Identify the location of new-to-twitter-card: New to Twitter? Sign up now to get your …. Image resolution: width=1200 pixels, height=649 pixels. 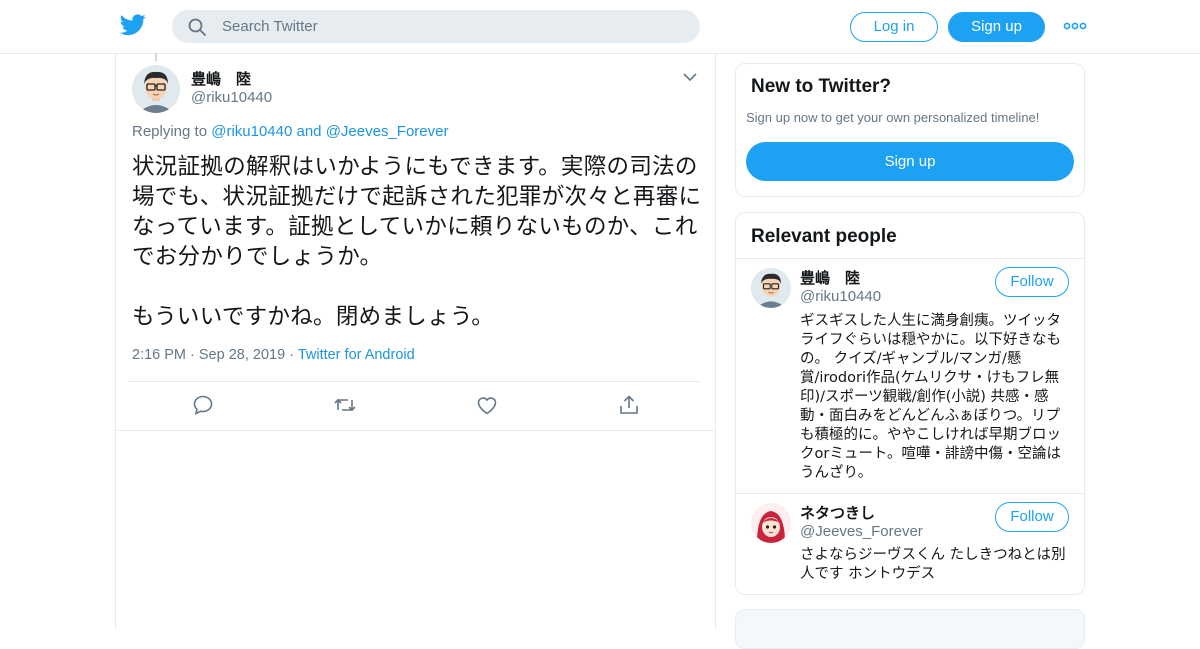
(910, 130).